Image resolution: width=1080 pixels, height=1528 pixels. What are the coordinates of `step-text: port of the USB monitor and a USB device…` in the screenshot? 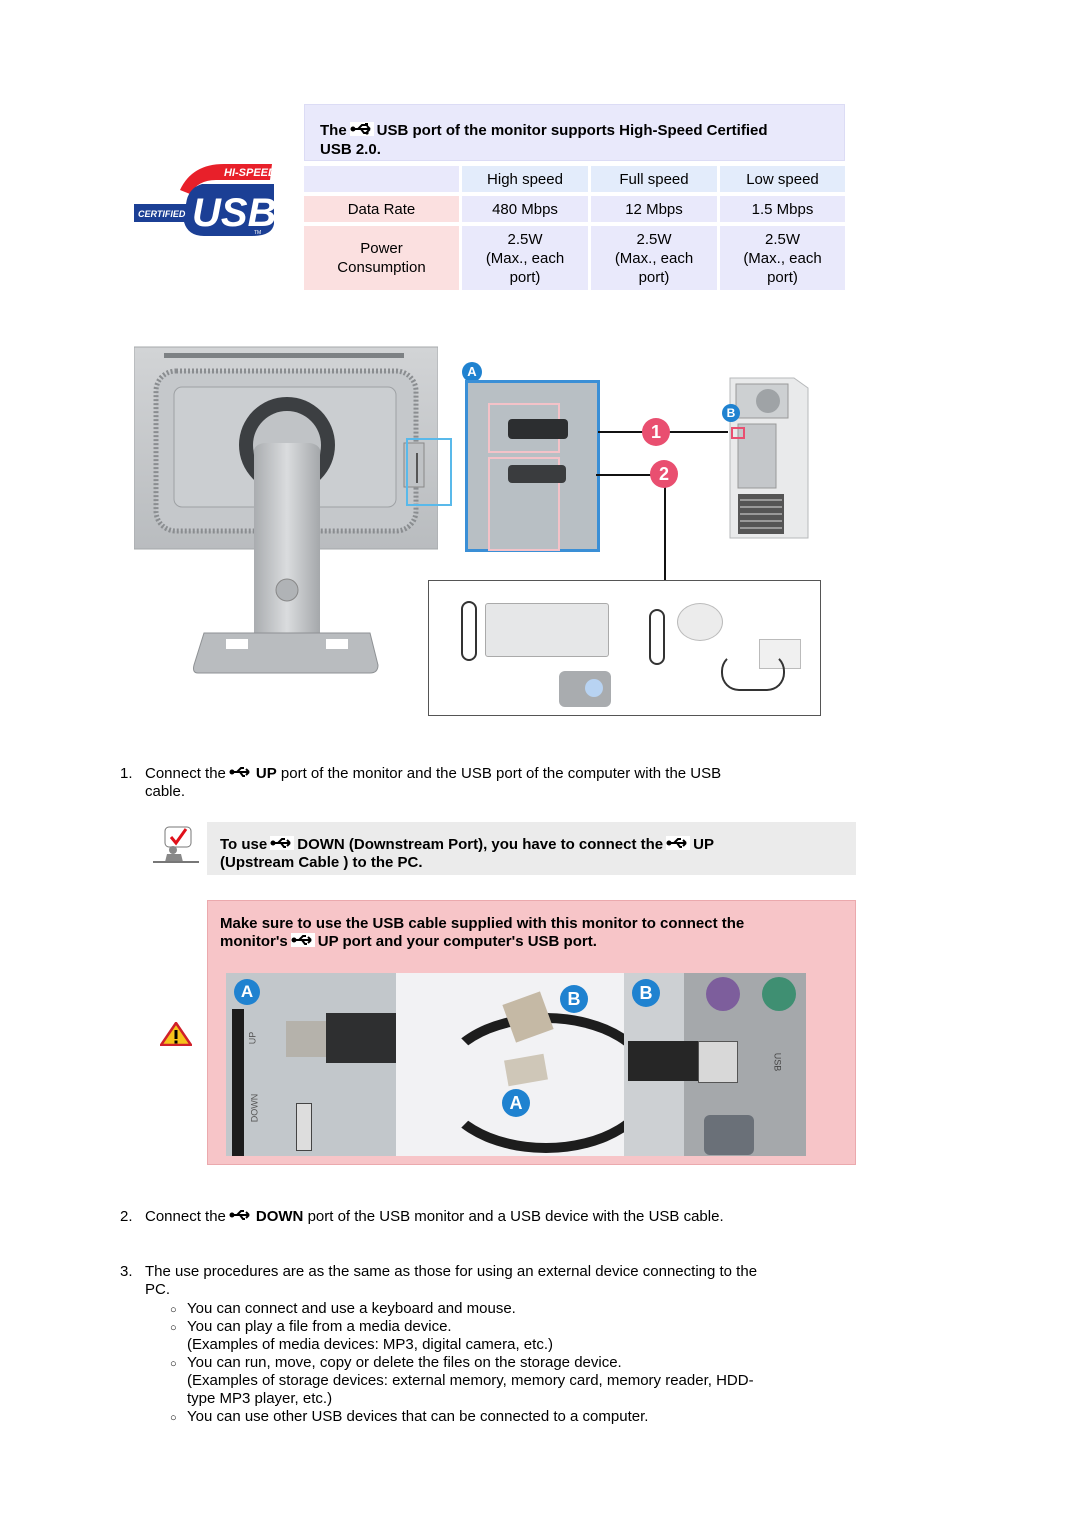 It's located at (515, 1216).